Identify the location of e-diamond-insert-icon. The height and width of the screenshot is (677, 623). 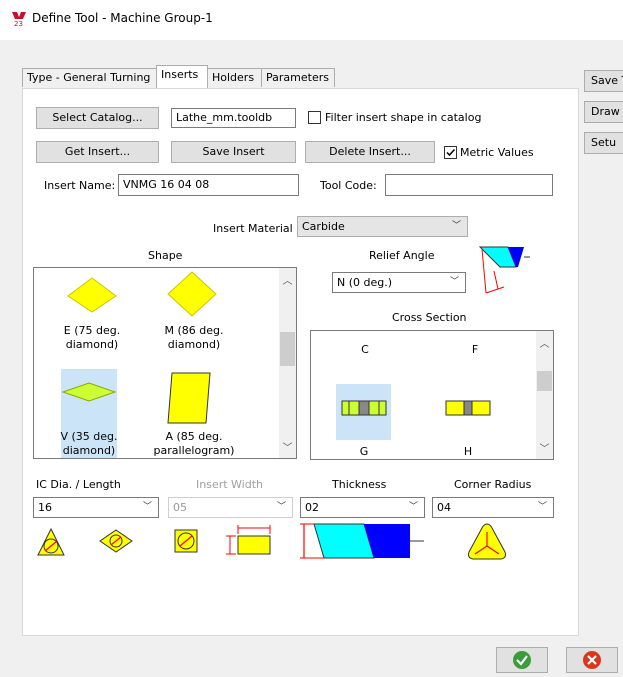
(92, 294).